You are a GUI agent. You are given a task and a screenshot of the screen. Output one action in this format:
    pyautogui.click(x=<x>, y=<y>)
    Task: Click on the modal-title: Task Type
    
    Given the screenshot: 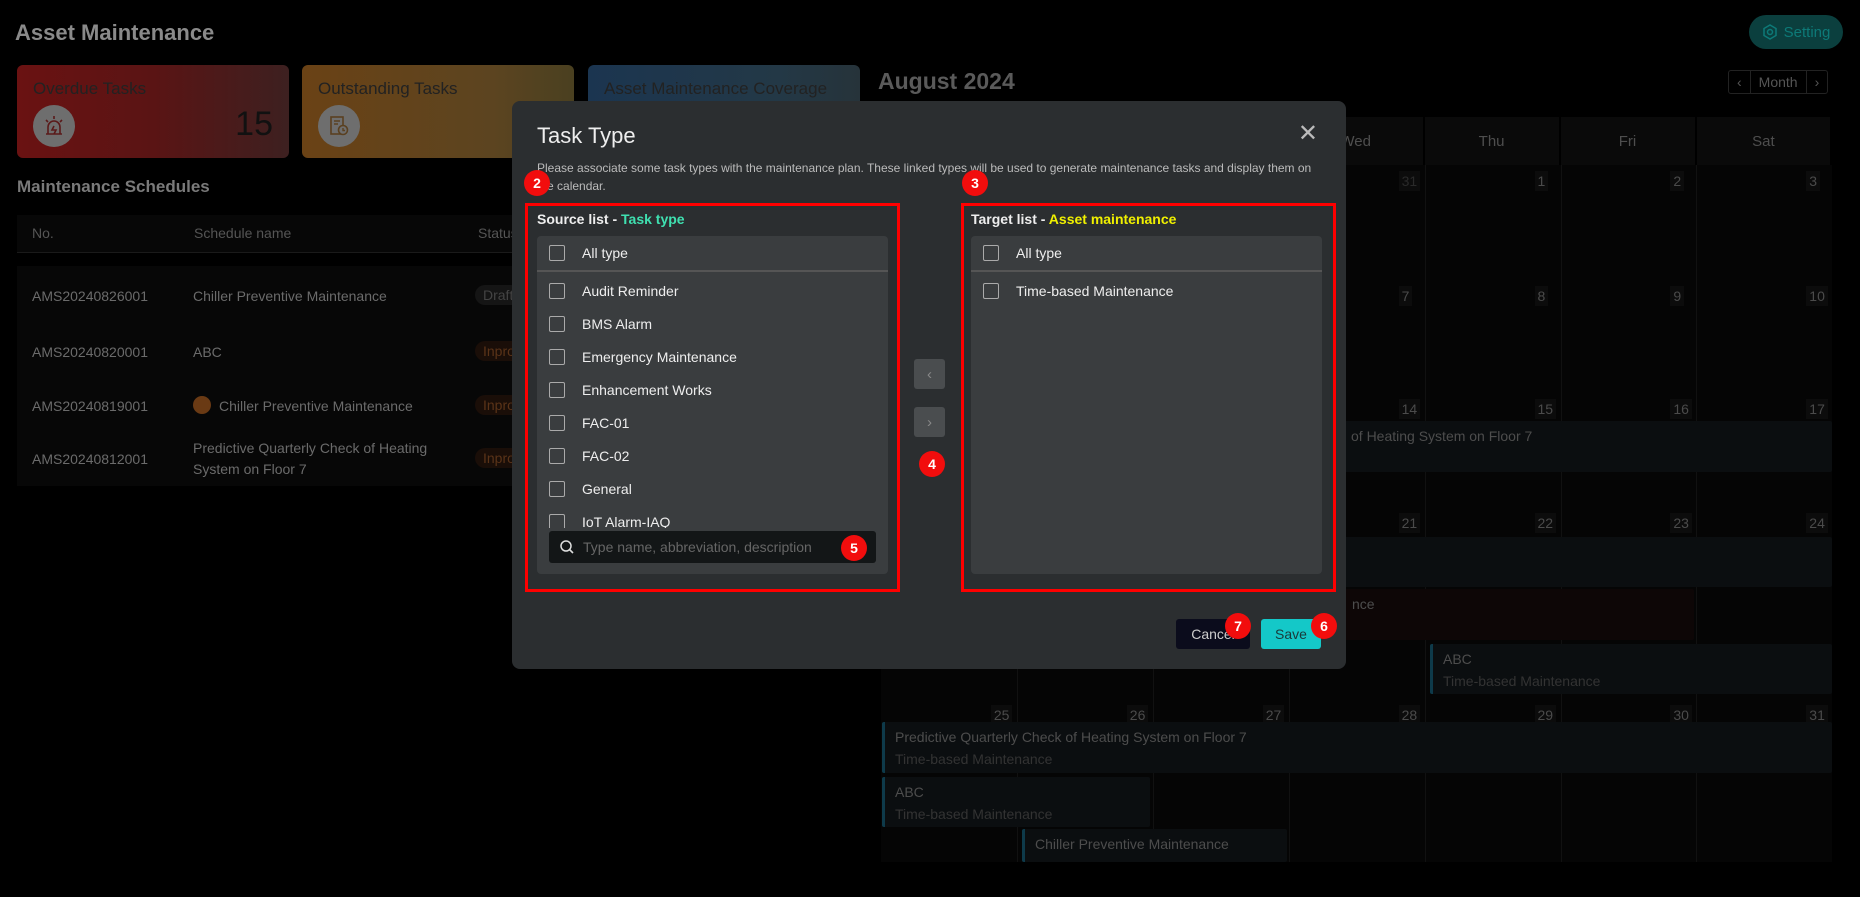 What is the action you would take?
    pyautogui.click(x=586, y=135)
    